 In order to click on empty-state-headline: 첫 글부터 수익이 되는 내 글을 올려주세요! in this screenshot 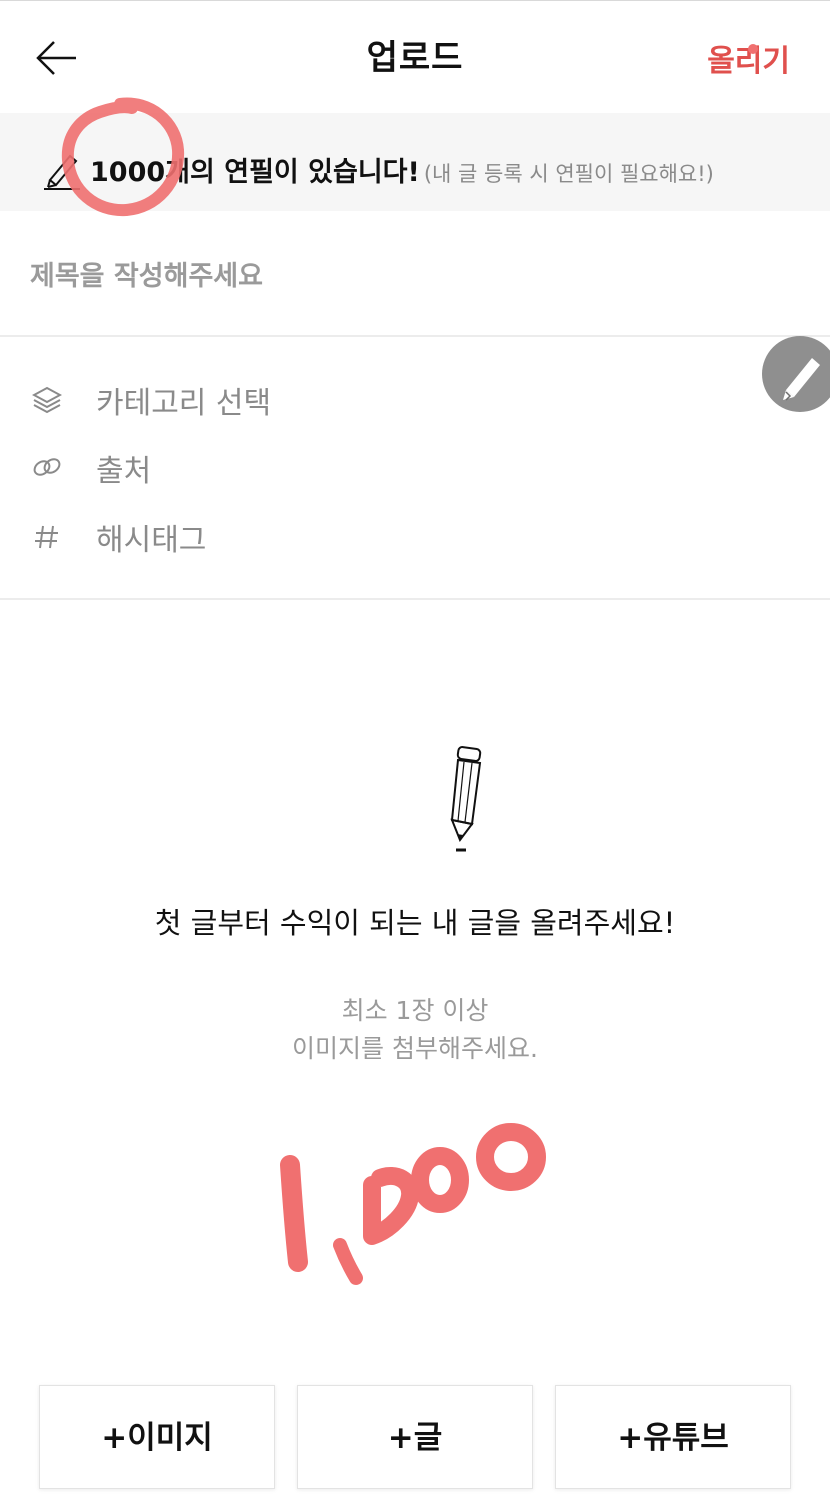, I will do `click(415, 923)`.